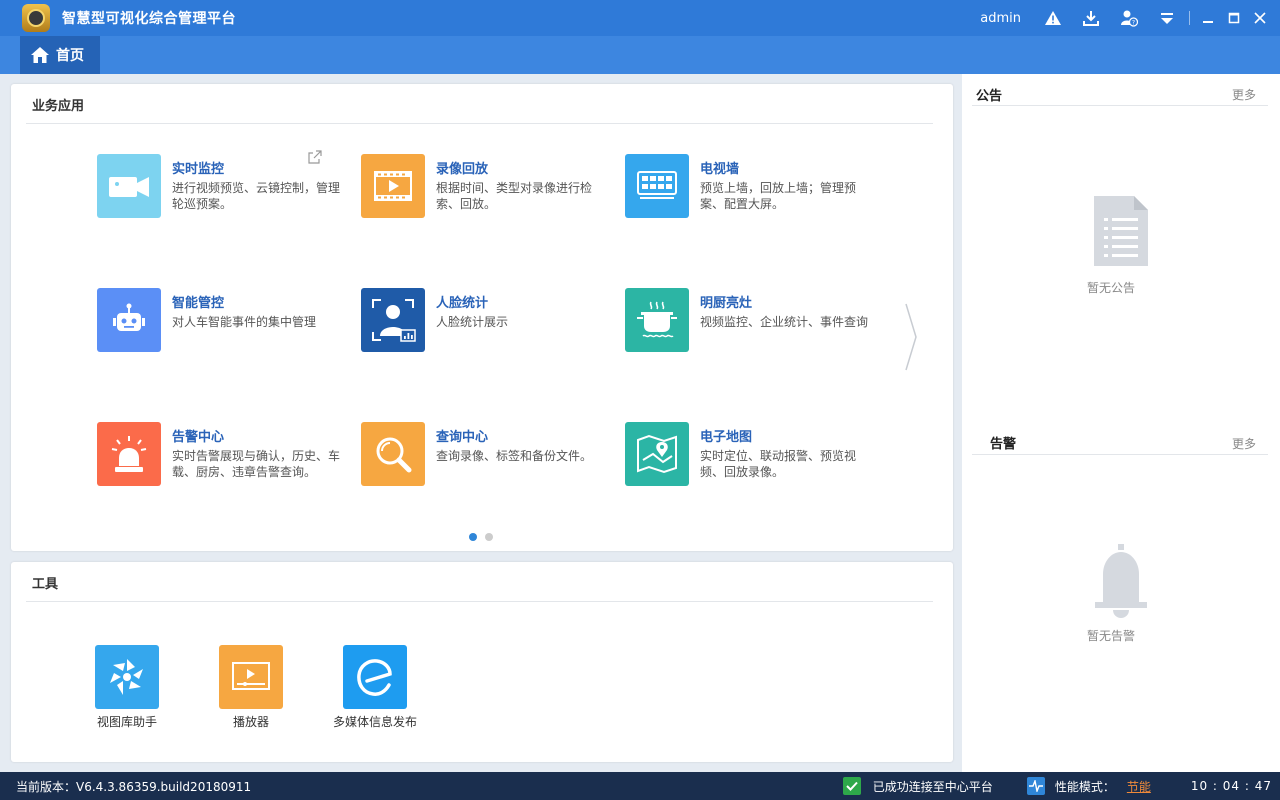 This screenshot has width=1280, height=800. What do you see at coordinates (393, 320) in the screenshot?
I see `face-stats-icon` at bounding box center [393, 320].